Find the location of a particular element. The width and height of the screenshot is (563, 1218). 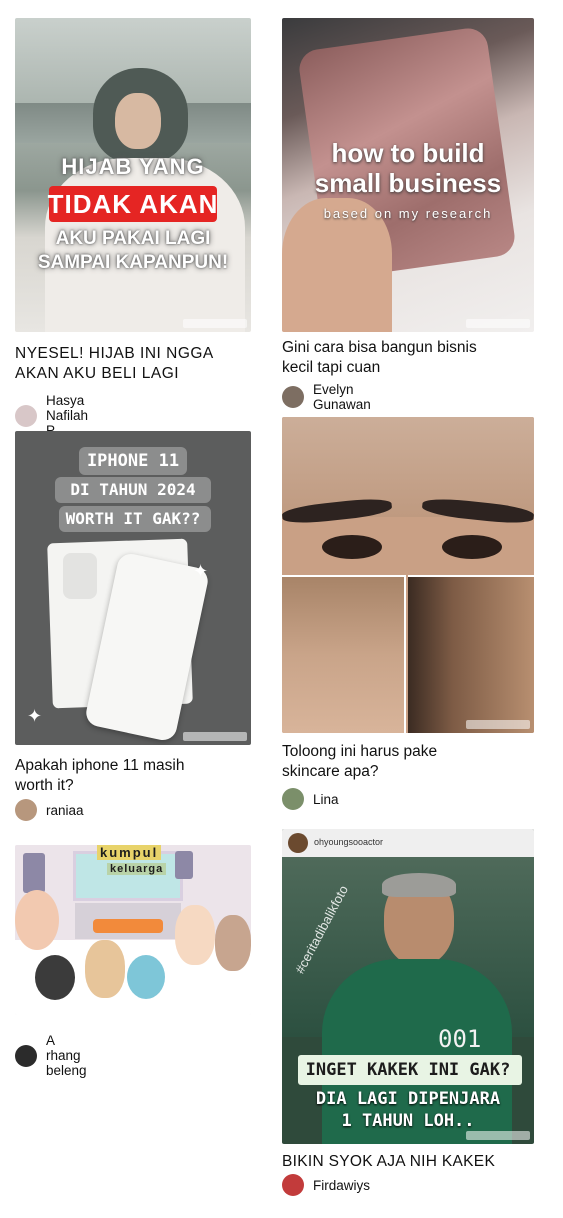

player-number: 001 is located at coordinates (460, 1039).